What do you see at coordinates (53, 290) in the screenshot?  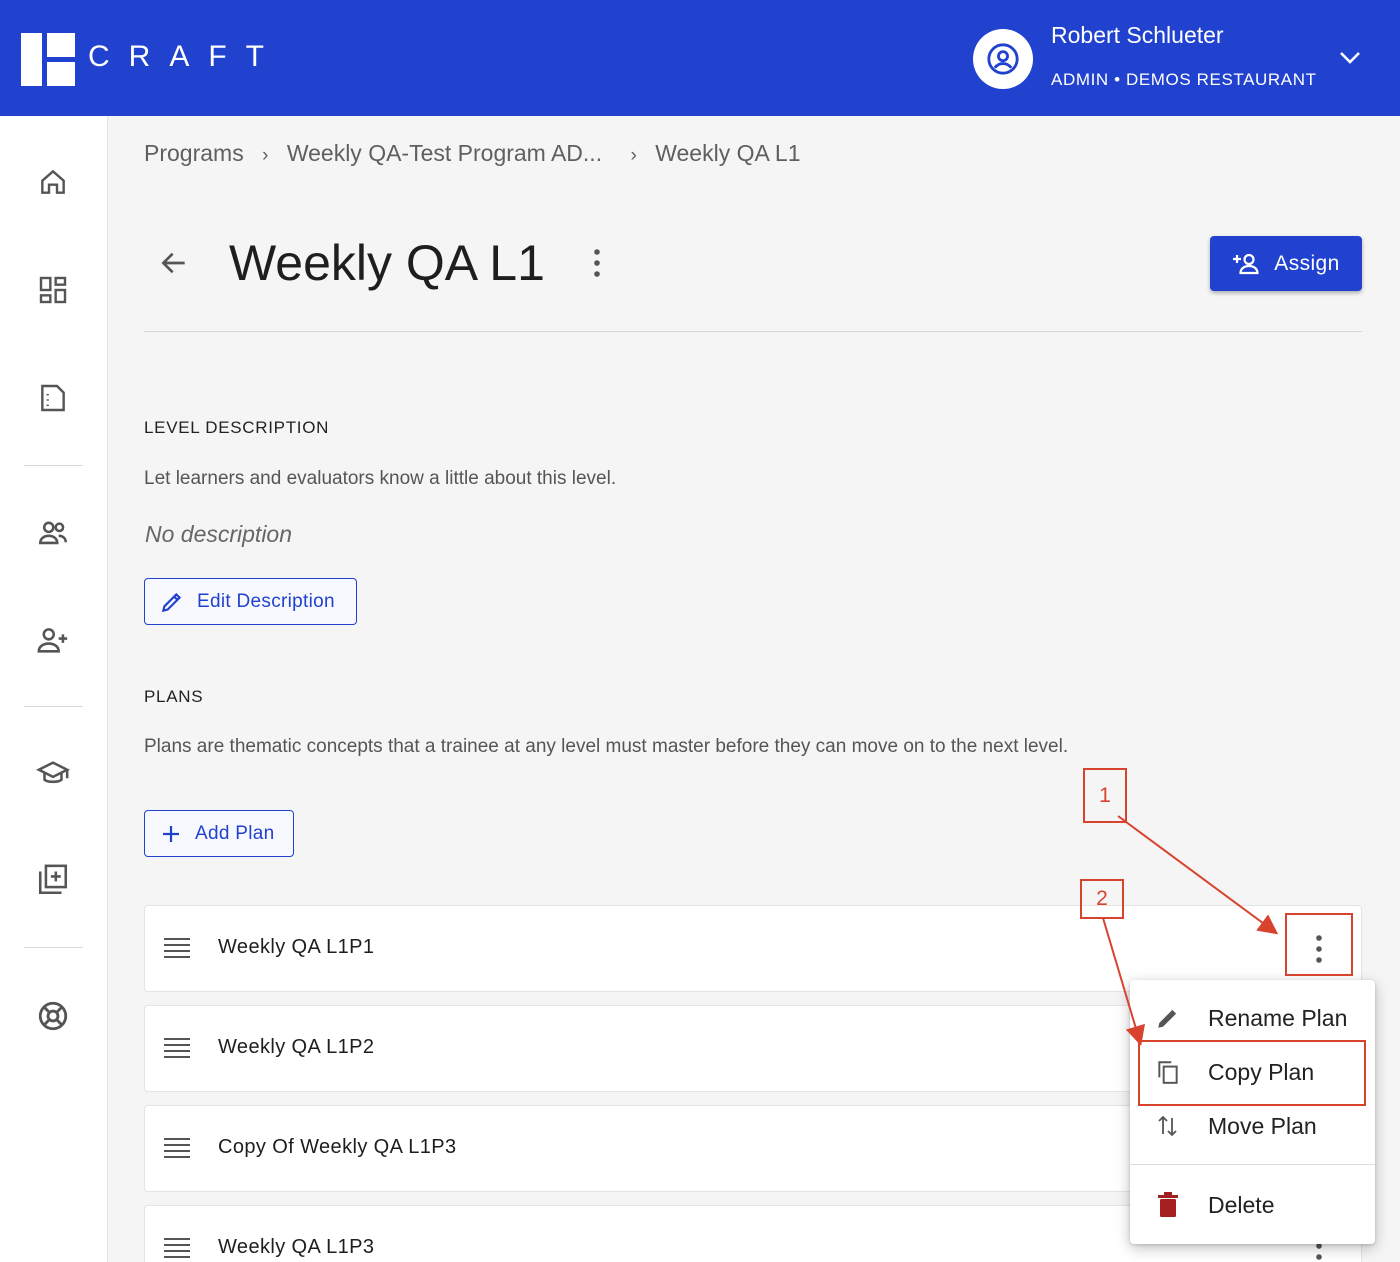 I see `dashboard-icon` at bounding box center [53, 290].